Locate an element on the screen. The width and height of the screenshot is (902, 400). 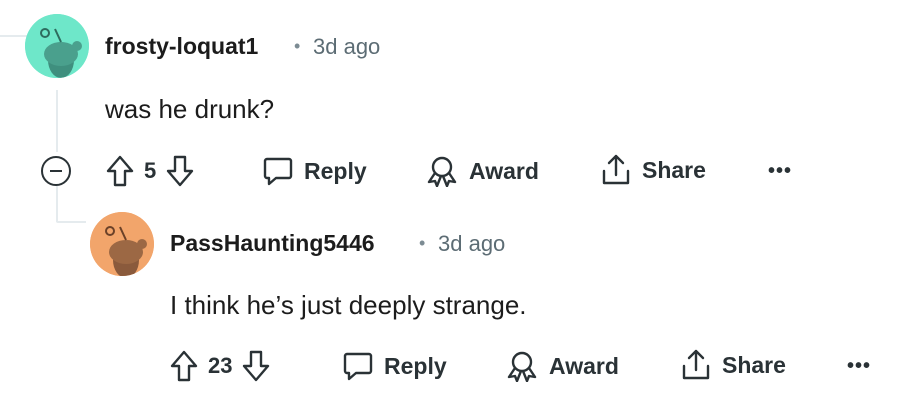
vote-count: 23 is located at coordinates (220, 365).